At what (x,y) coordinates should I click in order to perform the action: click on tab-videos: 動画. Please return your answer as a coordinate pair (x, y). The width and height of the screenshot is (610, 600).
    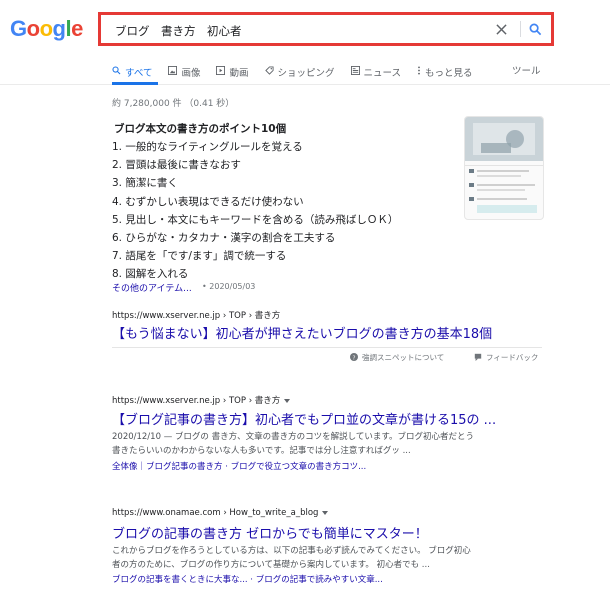
    Looking at the image, I should click on (232, 72).